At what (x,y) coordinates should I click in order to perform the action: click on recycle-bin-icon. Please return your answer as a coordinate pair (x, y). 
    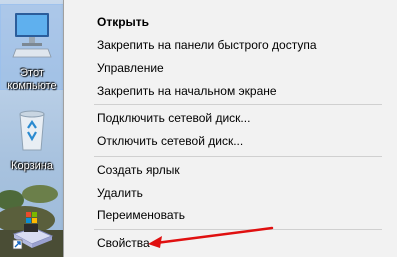
    Looking at the image, I should click on (32, 130).